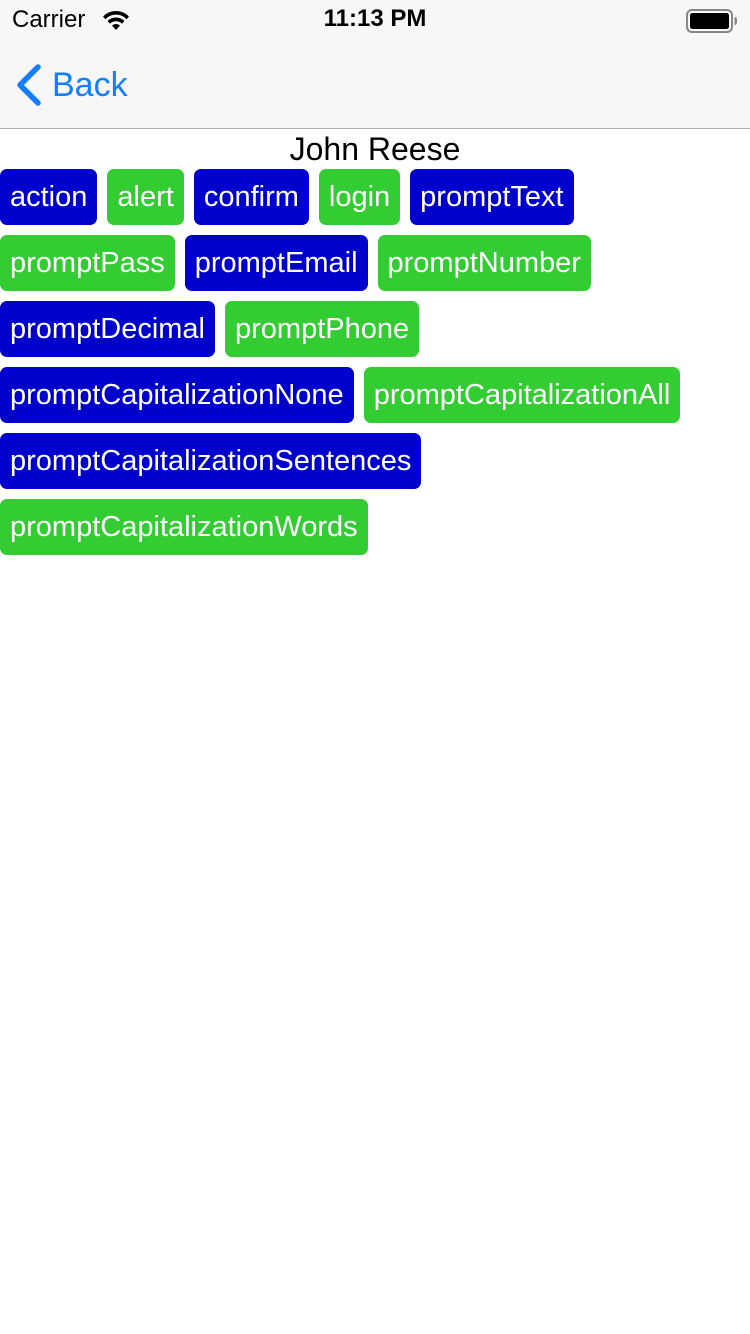  I want to click on clock-time: 11:13 PM, so click(375, 18).